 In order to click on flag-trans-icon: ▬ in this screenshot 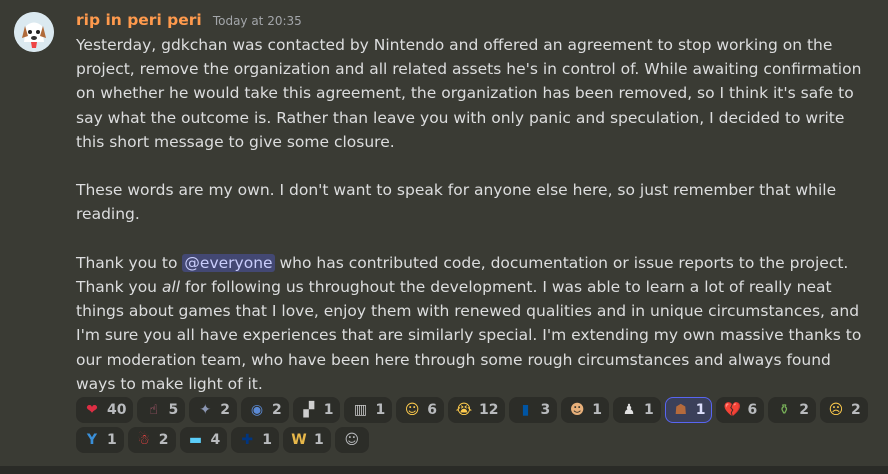, I will do `click(195, 440)`.